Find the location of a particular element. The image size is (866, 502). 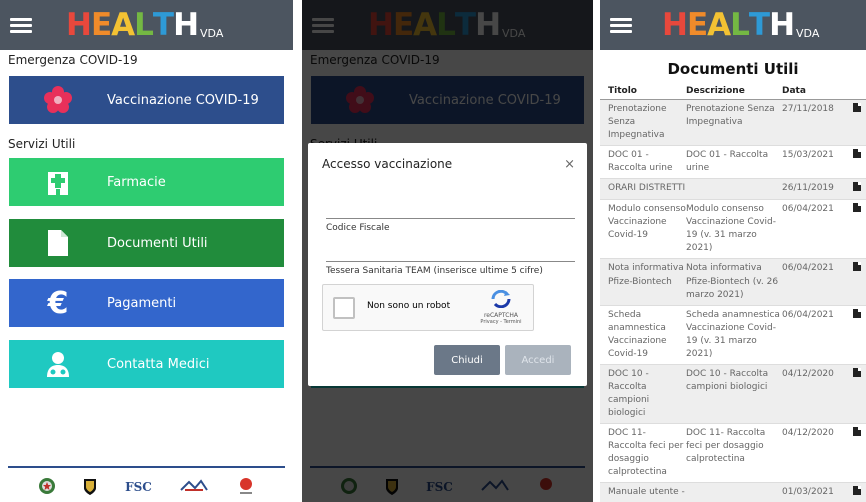

tile-label: Documenti Utili is located at coordinates (157, 243).